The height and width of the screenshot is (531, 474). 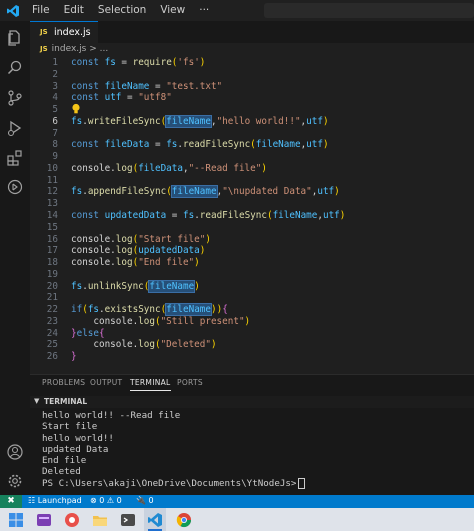 I want to click on menu-selection: Selection, so click(x=122, y=10).